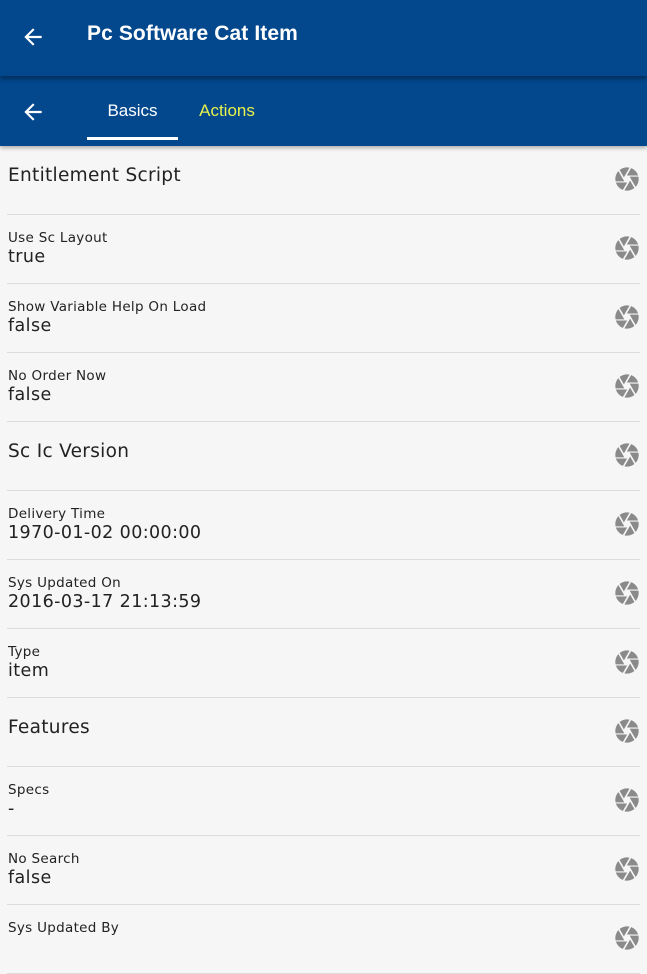 The height and width of the screenshot is (974, 647). I want to click on tab-actions: Actions, so click(227, 109).